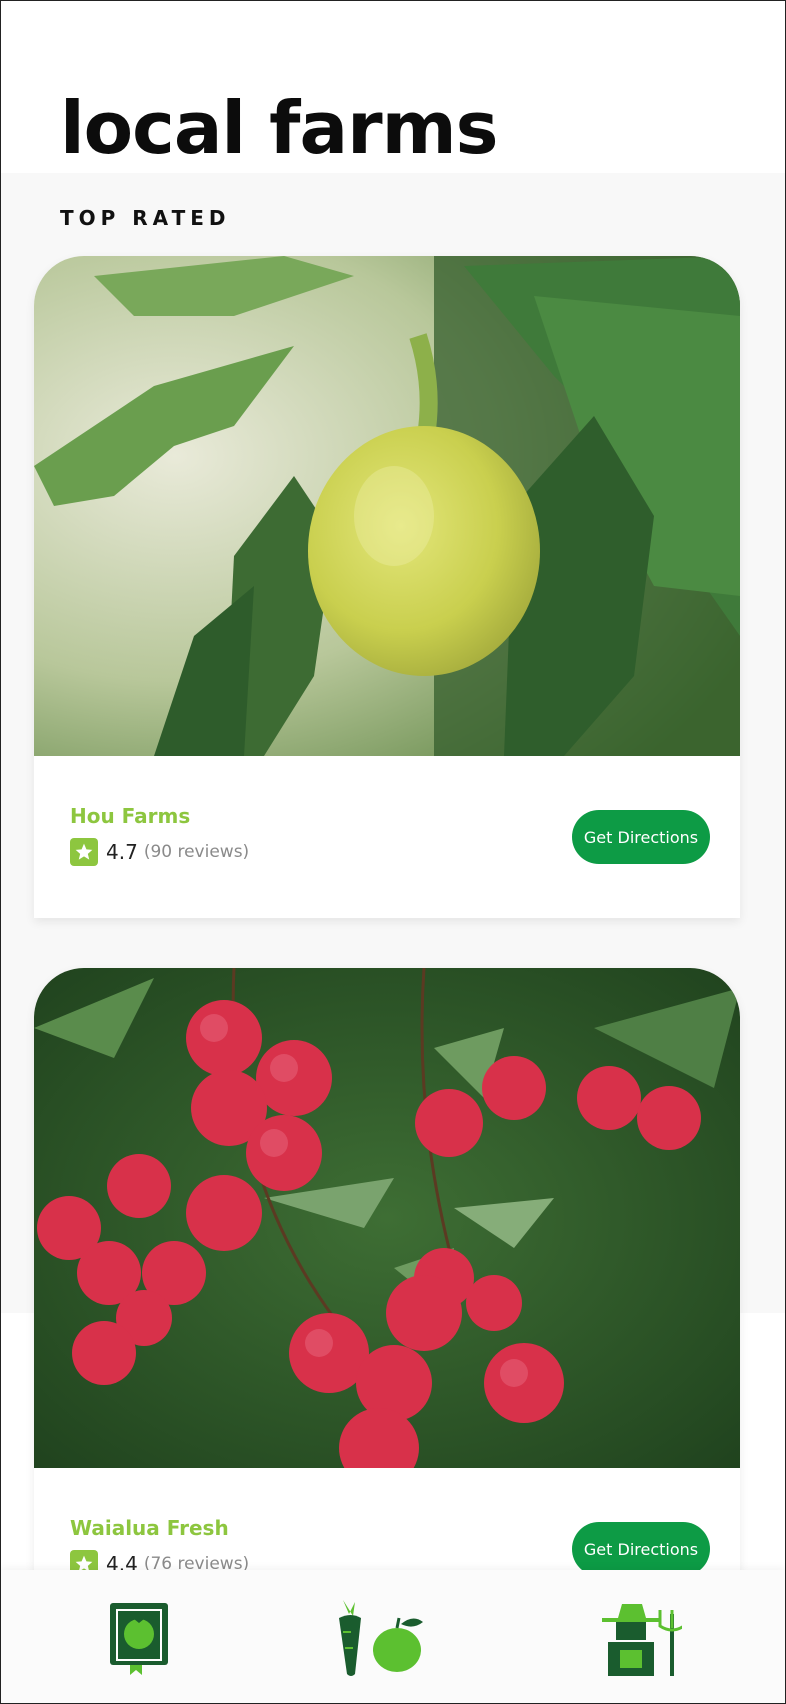 The image size is (786, 1704). I want to click on nav-item-recipes, so click(140, 1640).